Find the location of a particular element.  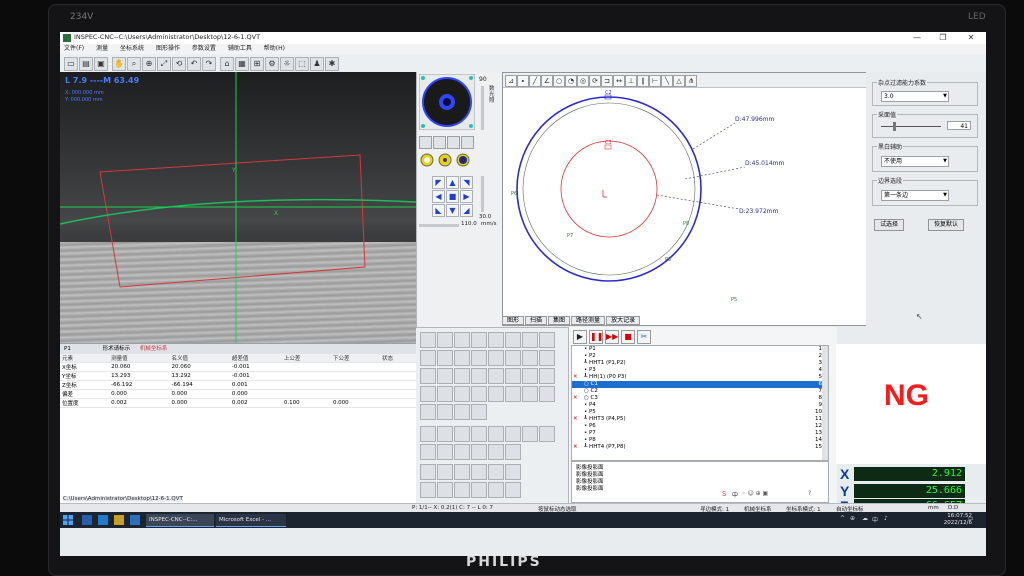

light-slider is located at coordinates (482, 108).